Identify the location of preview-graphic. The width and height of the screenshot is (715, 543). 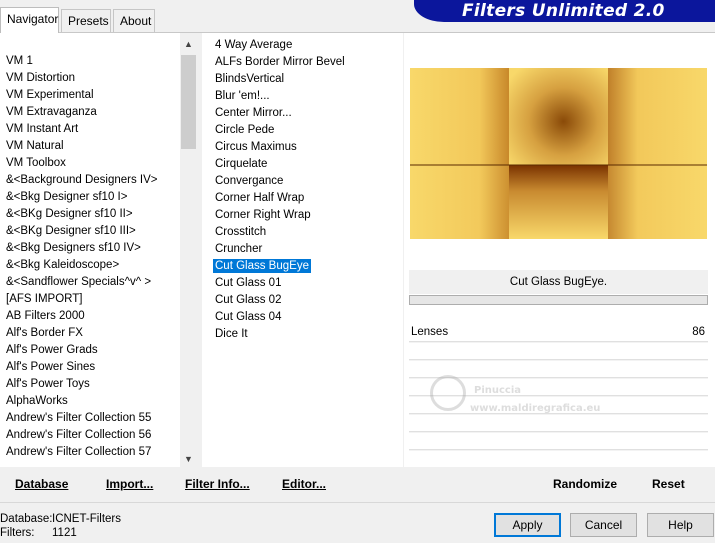
(558, 153).